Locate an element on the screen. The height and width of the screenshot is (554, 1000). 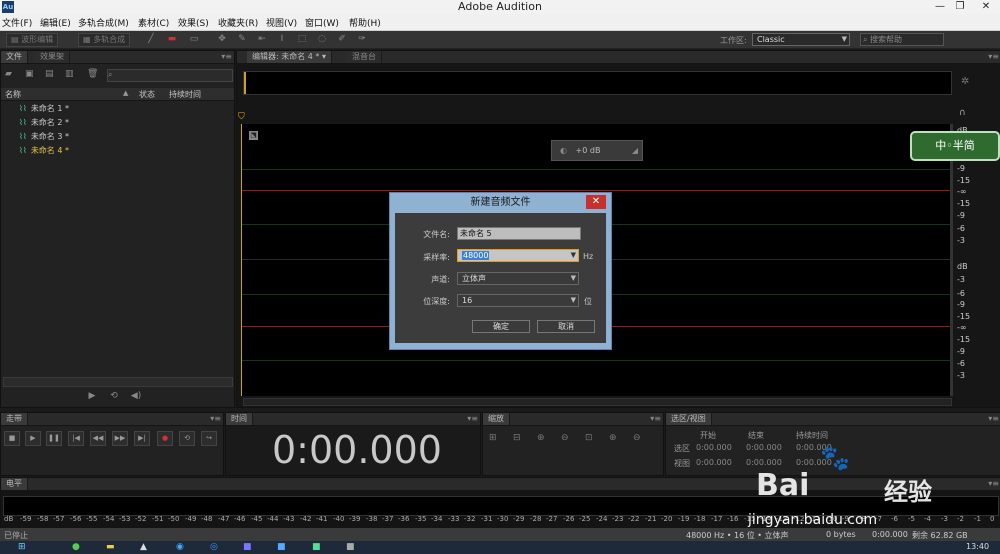
menu-clip: 素材(C) is located at coordinates (153, 22).